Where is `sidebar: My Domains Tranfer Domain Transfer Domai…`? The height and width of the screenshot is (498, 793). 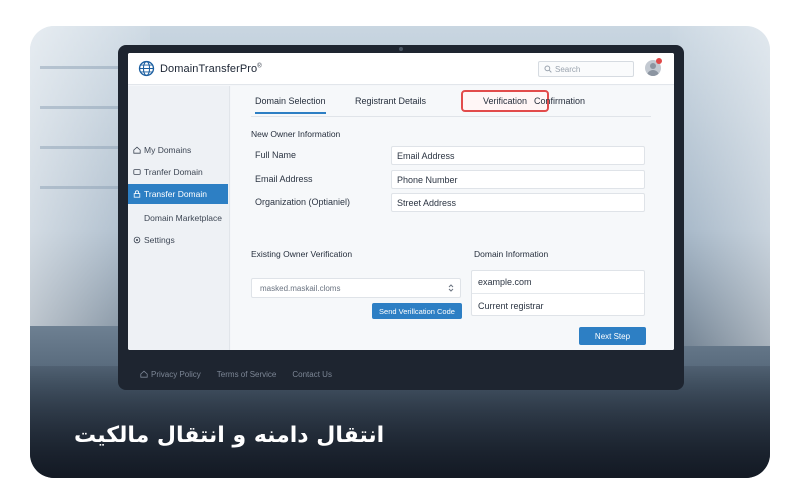
sidebar: My Domains Tranfer Domain Transfer Domai… is located at coordinates (179, 218).